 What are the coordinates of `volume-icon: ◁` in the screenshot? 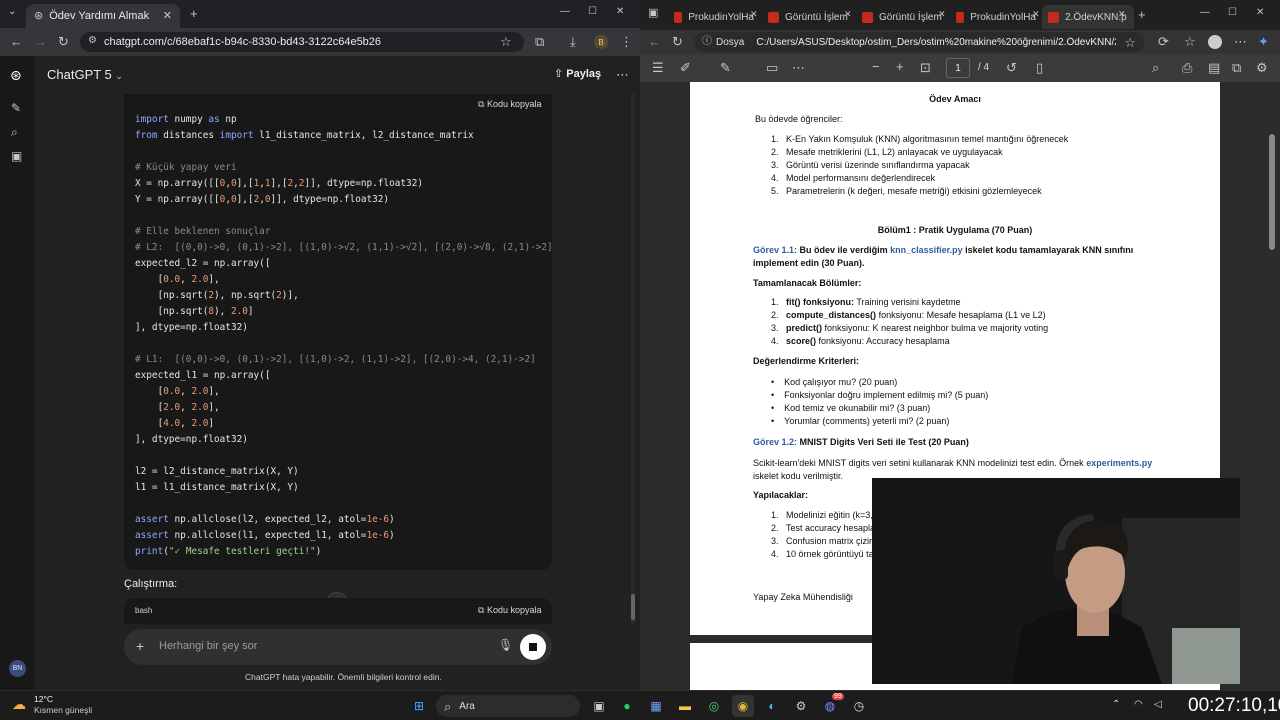 It's located at (1158, 704).